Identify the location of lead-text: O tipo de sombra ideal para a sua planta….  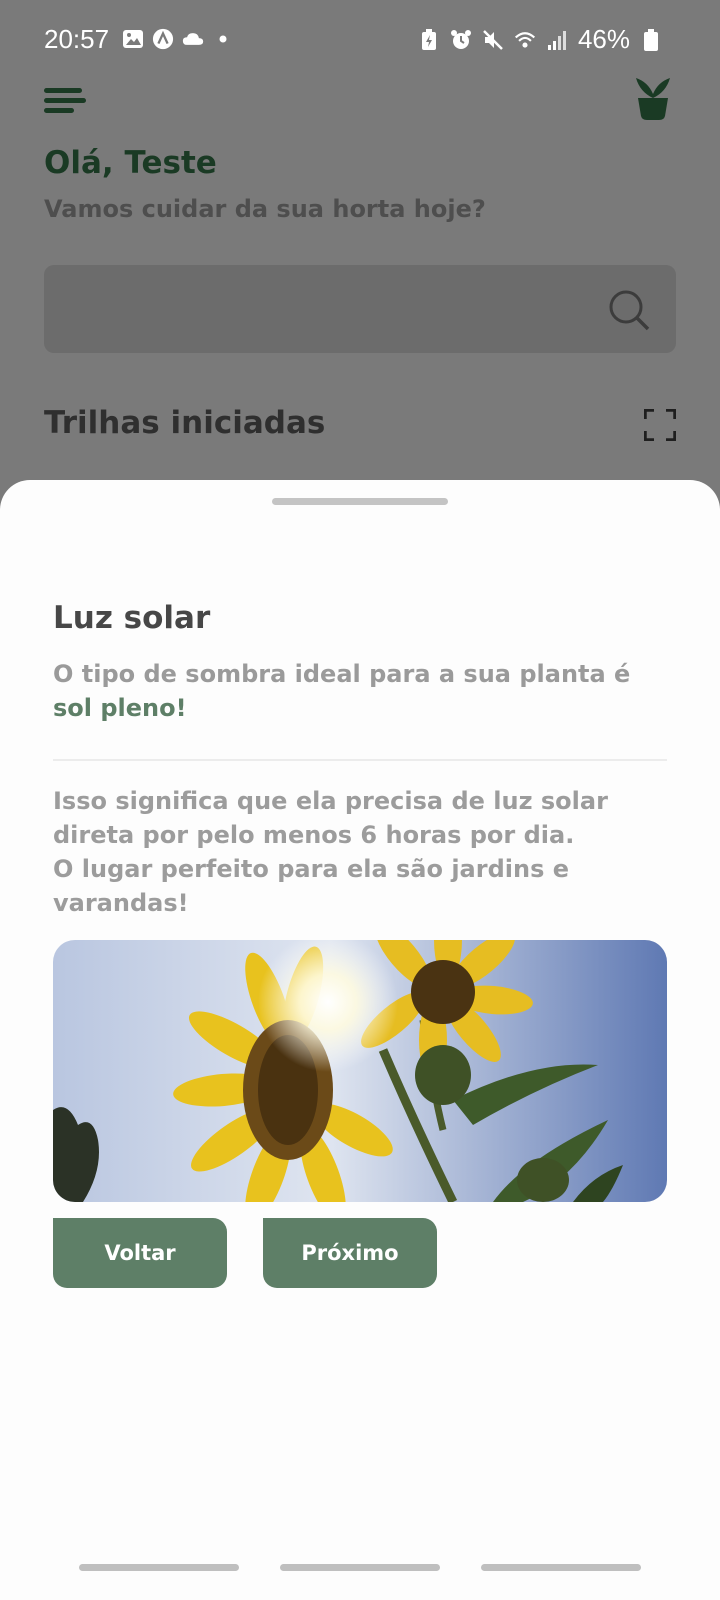
(342, 674).